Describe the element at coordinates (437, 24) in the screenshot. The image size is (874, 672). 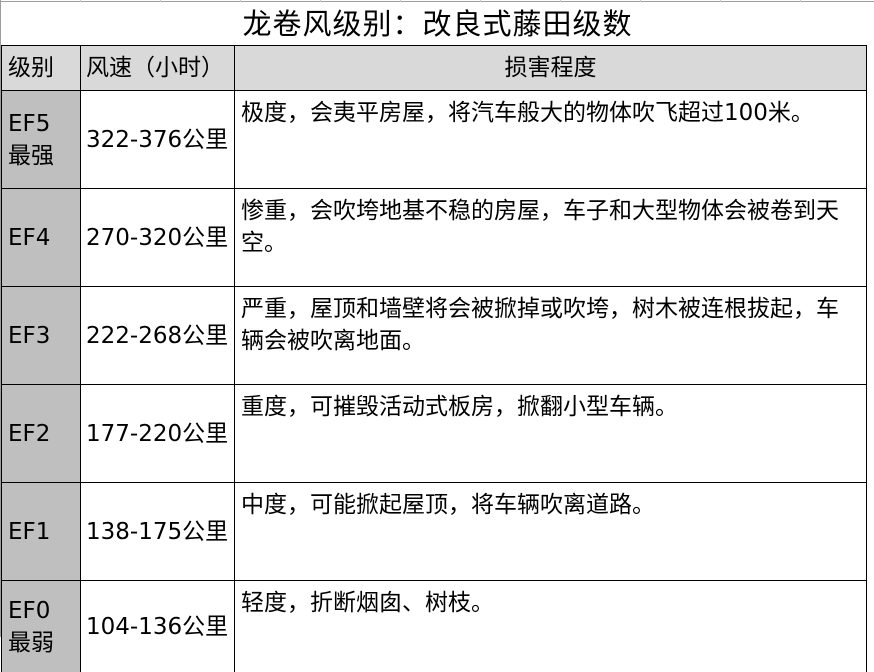
I see `table-title: 龙卷风级别：改良式藤田级数` at that location.